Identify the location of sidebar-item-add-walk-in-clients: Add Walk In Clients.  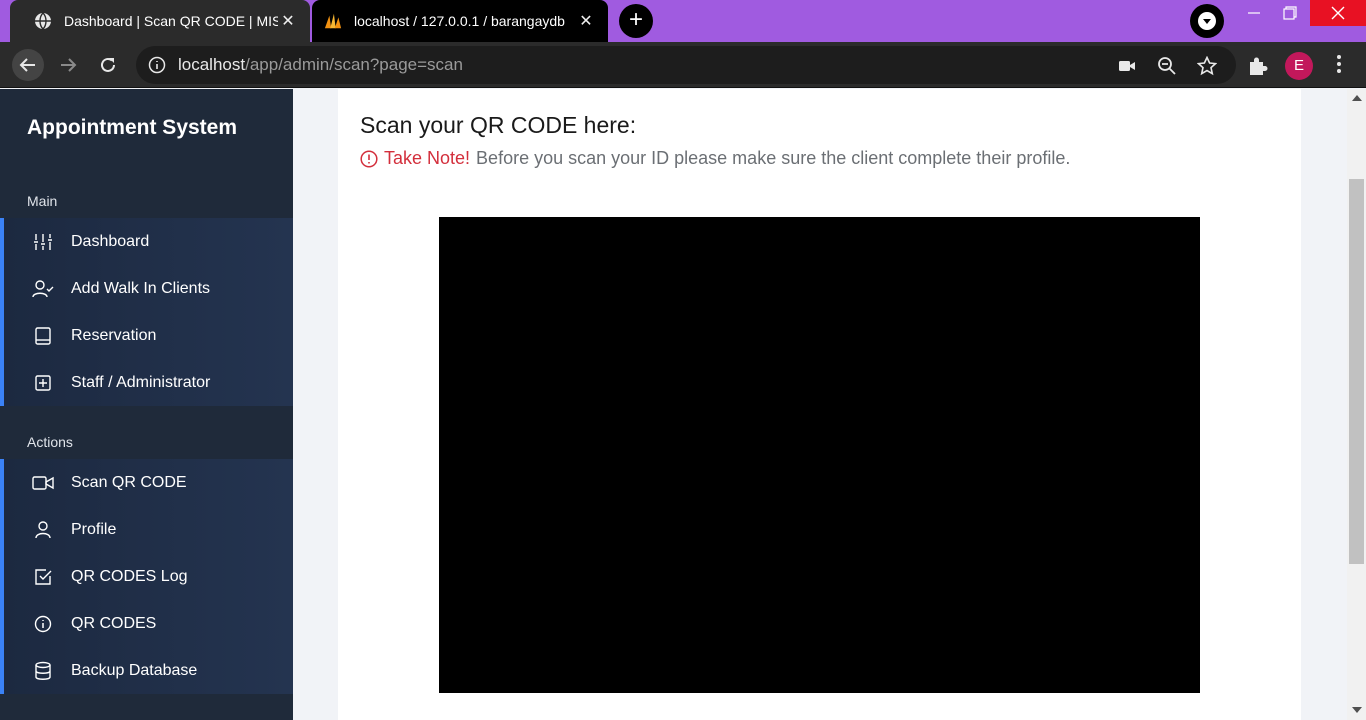
(148, 288).